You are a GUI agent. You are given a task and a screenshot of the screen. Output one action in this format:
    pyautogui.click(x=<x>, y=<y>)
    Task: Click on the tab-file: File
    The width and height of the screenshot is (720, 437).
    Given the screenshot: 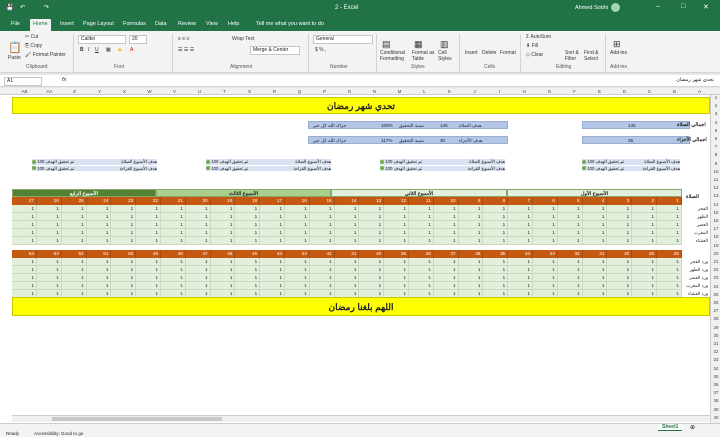 What is the action you would take?
    pyautogui.click(x=15, y=25)
    